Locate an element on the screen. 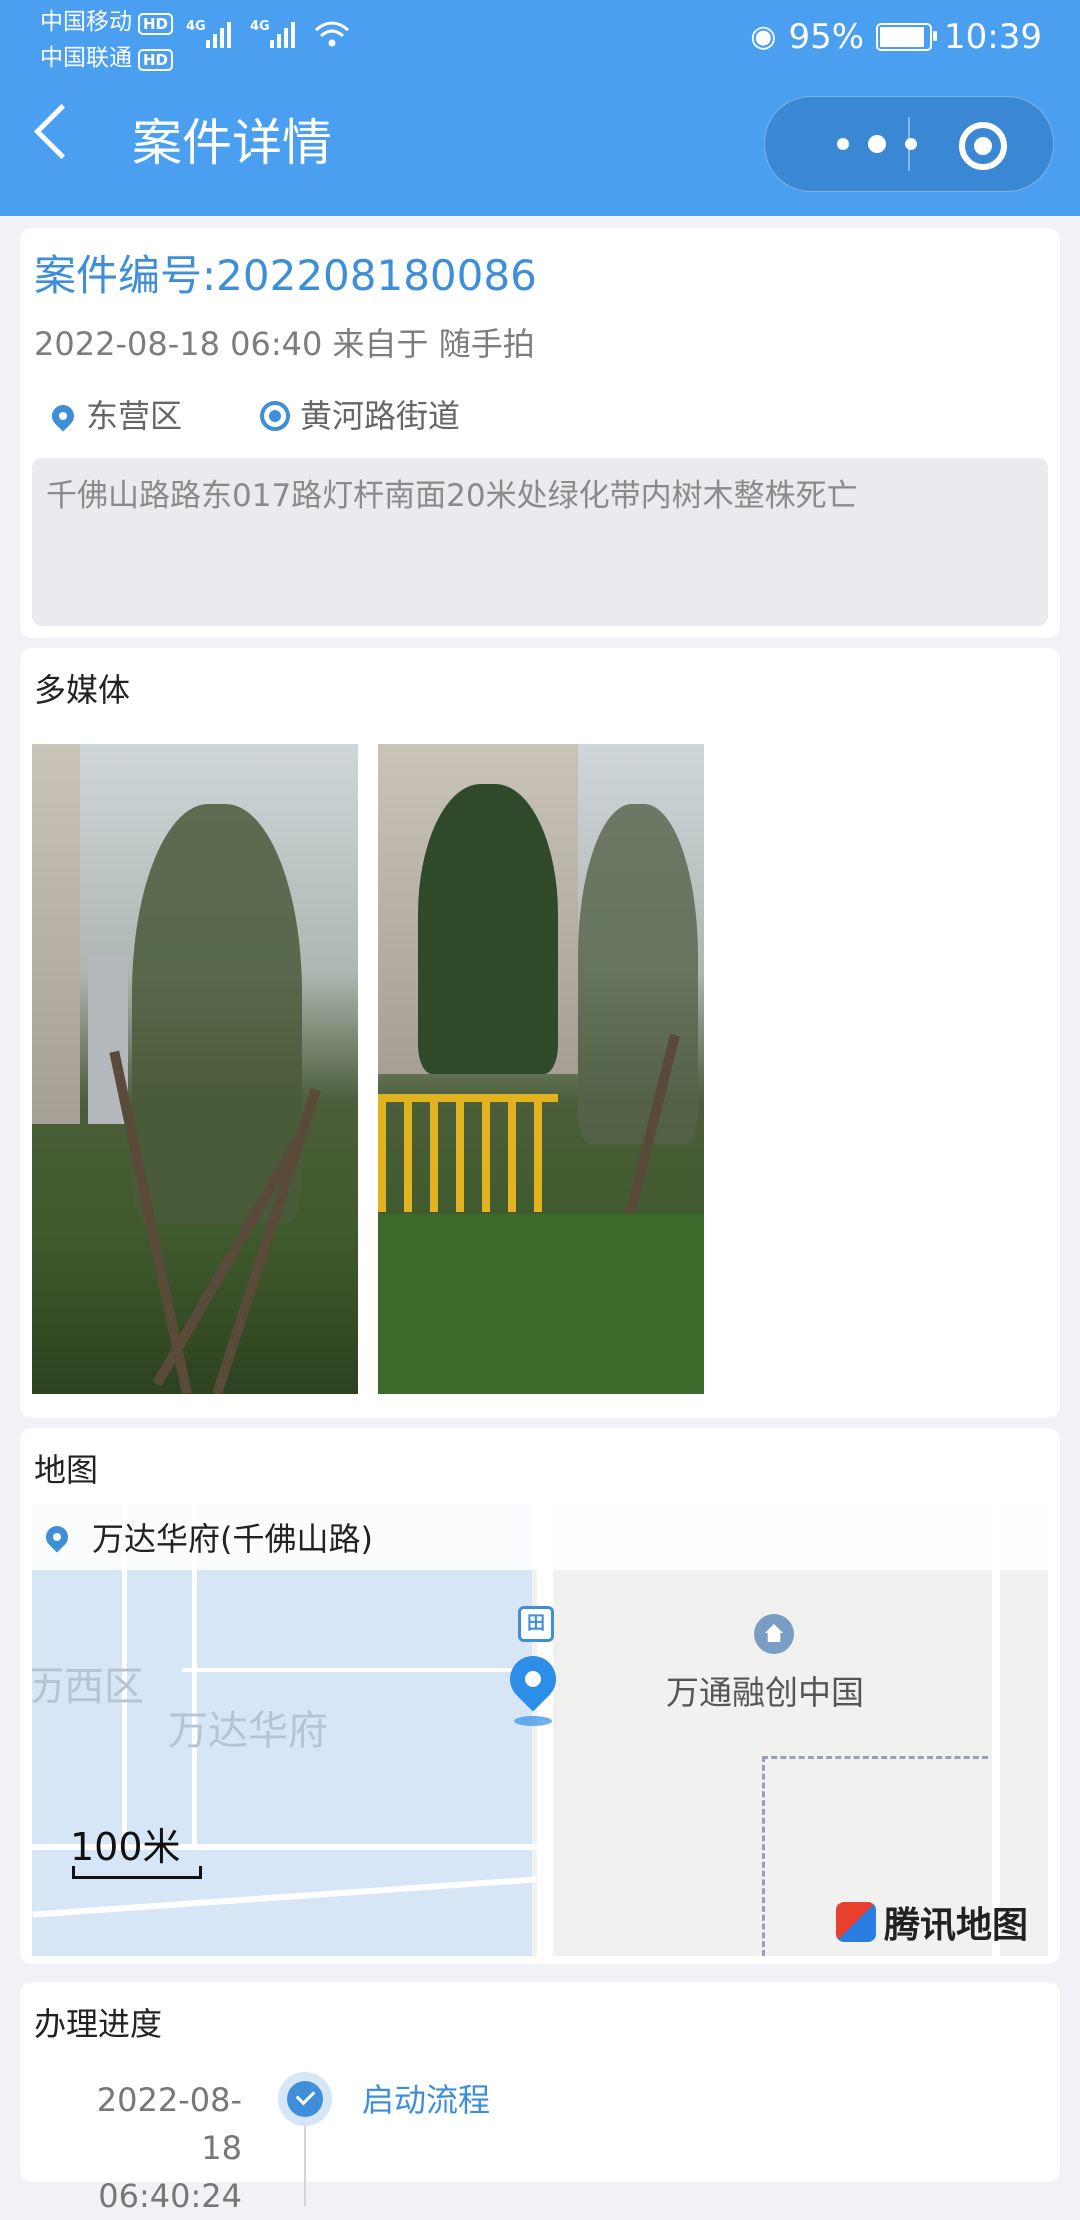 The image size is (1080, 2220). map-label-wanda: 万达华府 is located at coordinates (248, 1731).